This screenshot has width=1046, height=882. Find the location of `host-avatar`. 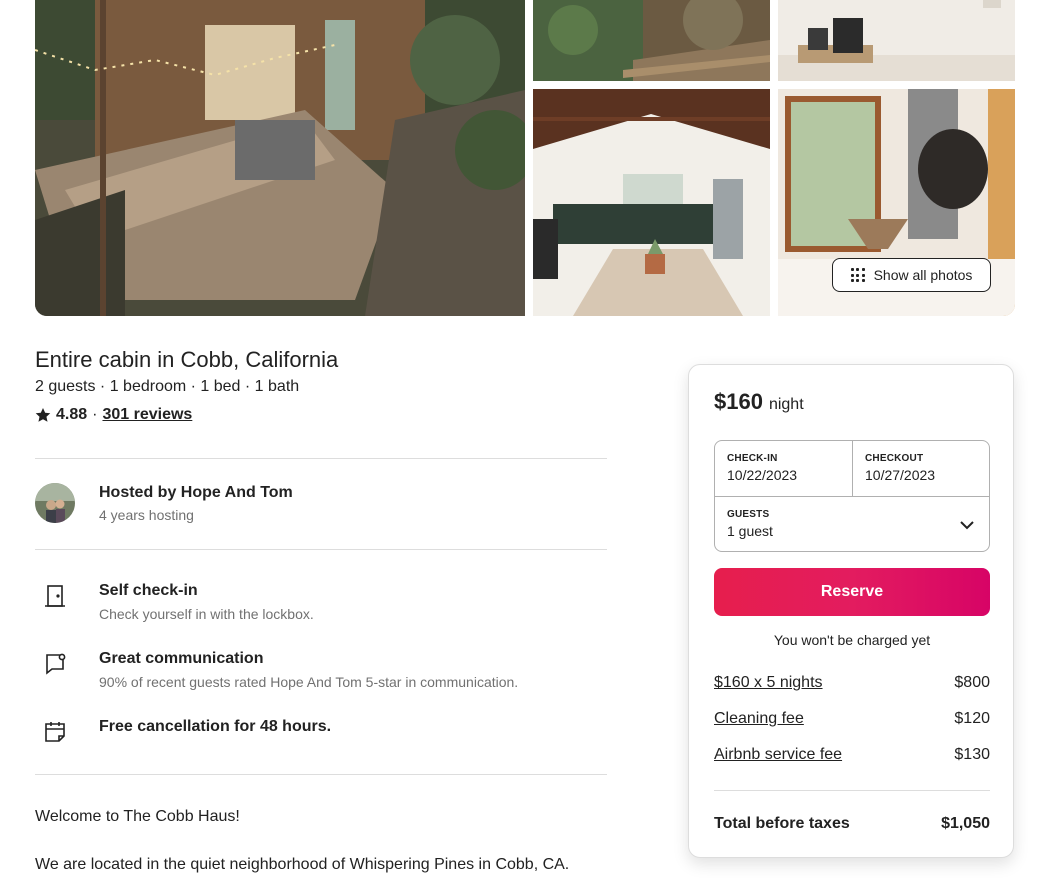

host-avatar is located at coordinates (55, 503).